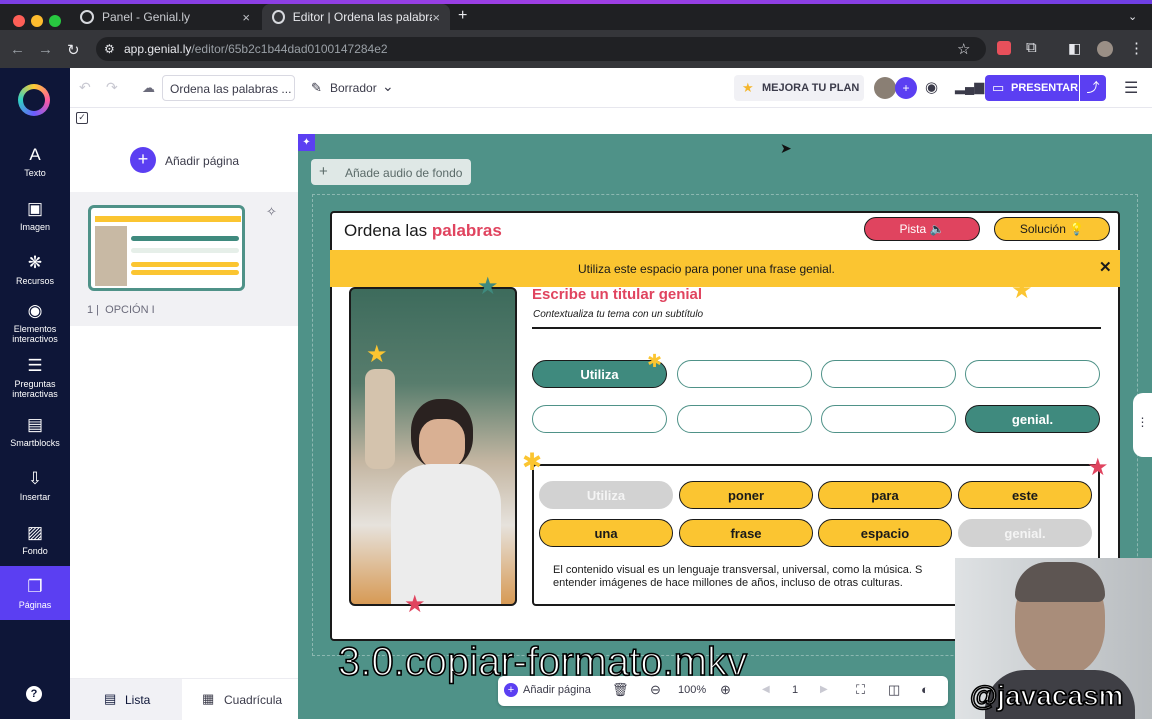 The height and width of the screenshot is (720, 1152). I want to click on next-page-icon: ▶, so click(824, 689).